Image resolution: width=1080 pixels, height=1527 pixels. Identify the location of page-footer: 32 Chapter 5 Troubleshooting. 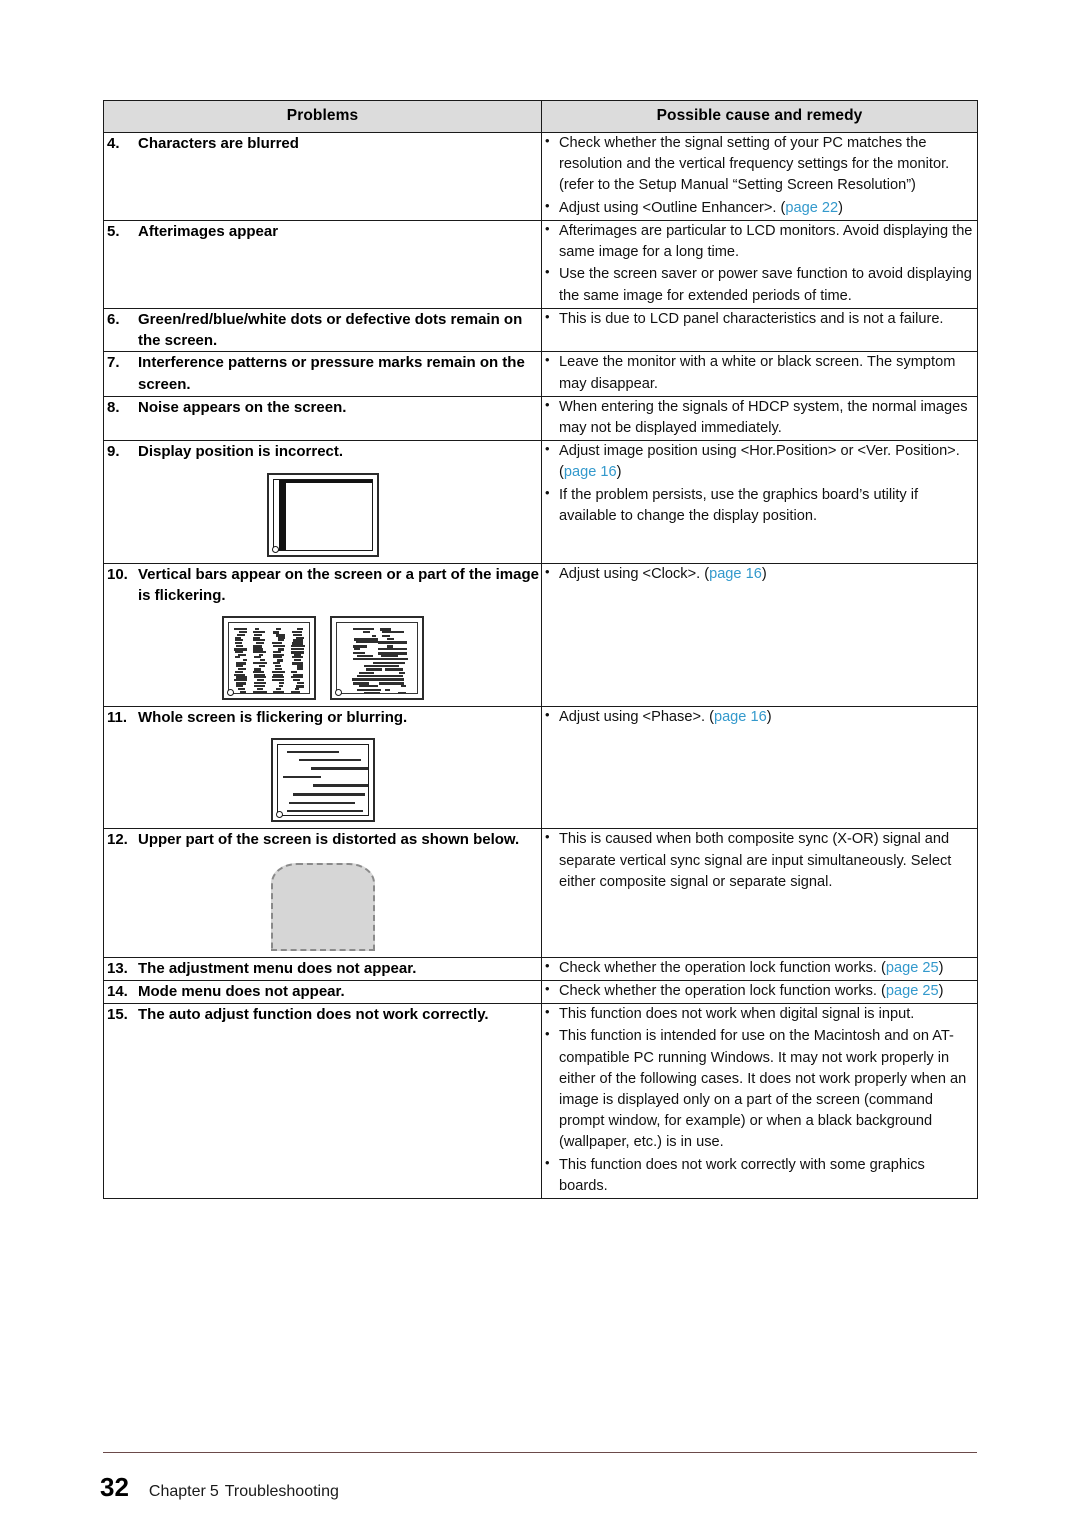
(219, 1487).